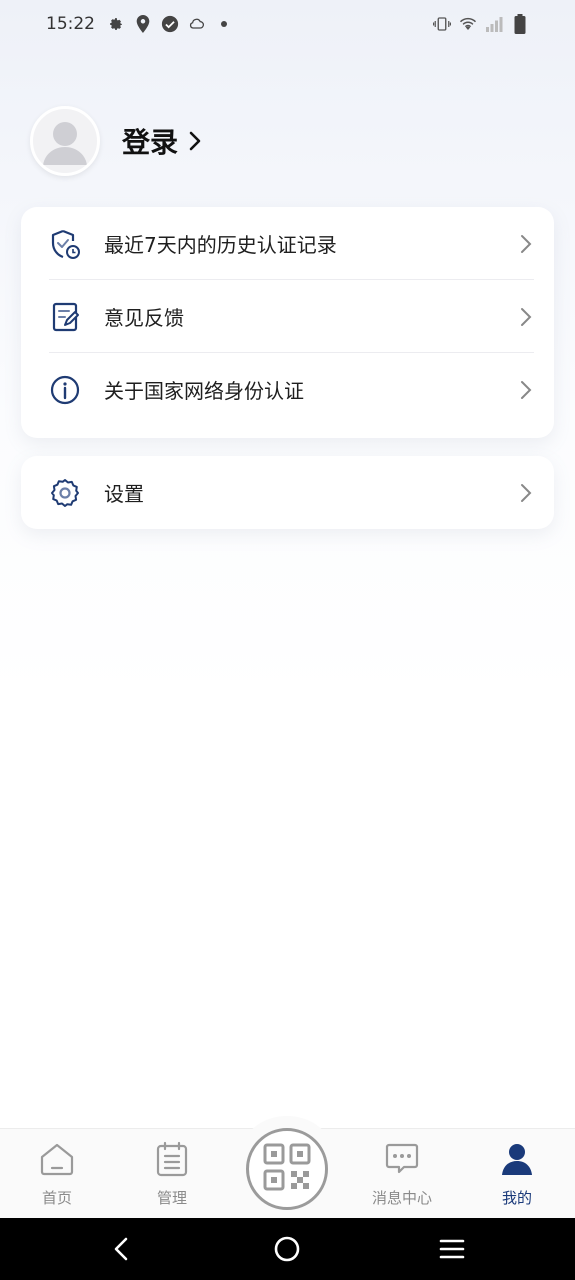  What do you see at coordinates (65, 143) in the screenshot?
I see `default-user-icon` at bounding box center [65, 143].